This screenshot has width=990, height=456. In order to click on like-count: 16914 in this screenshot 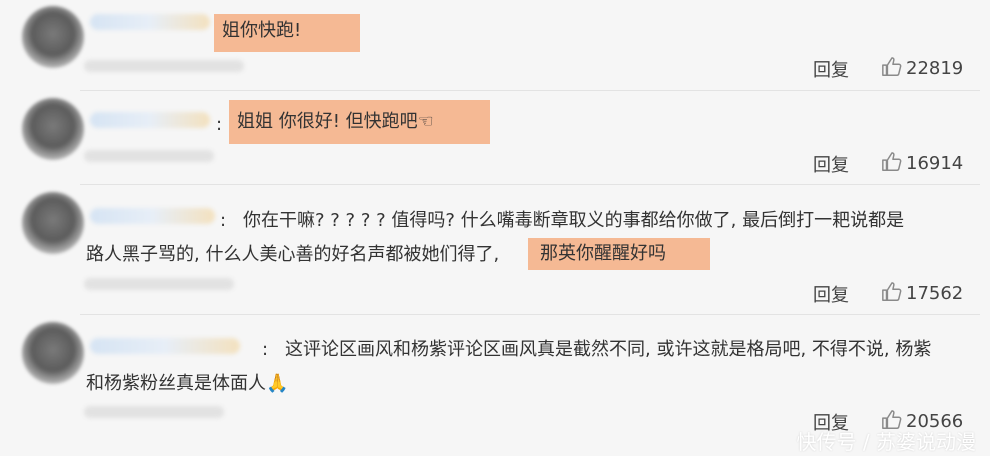, I will do `click(935, 163)`.